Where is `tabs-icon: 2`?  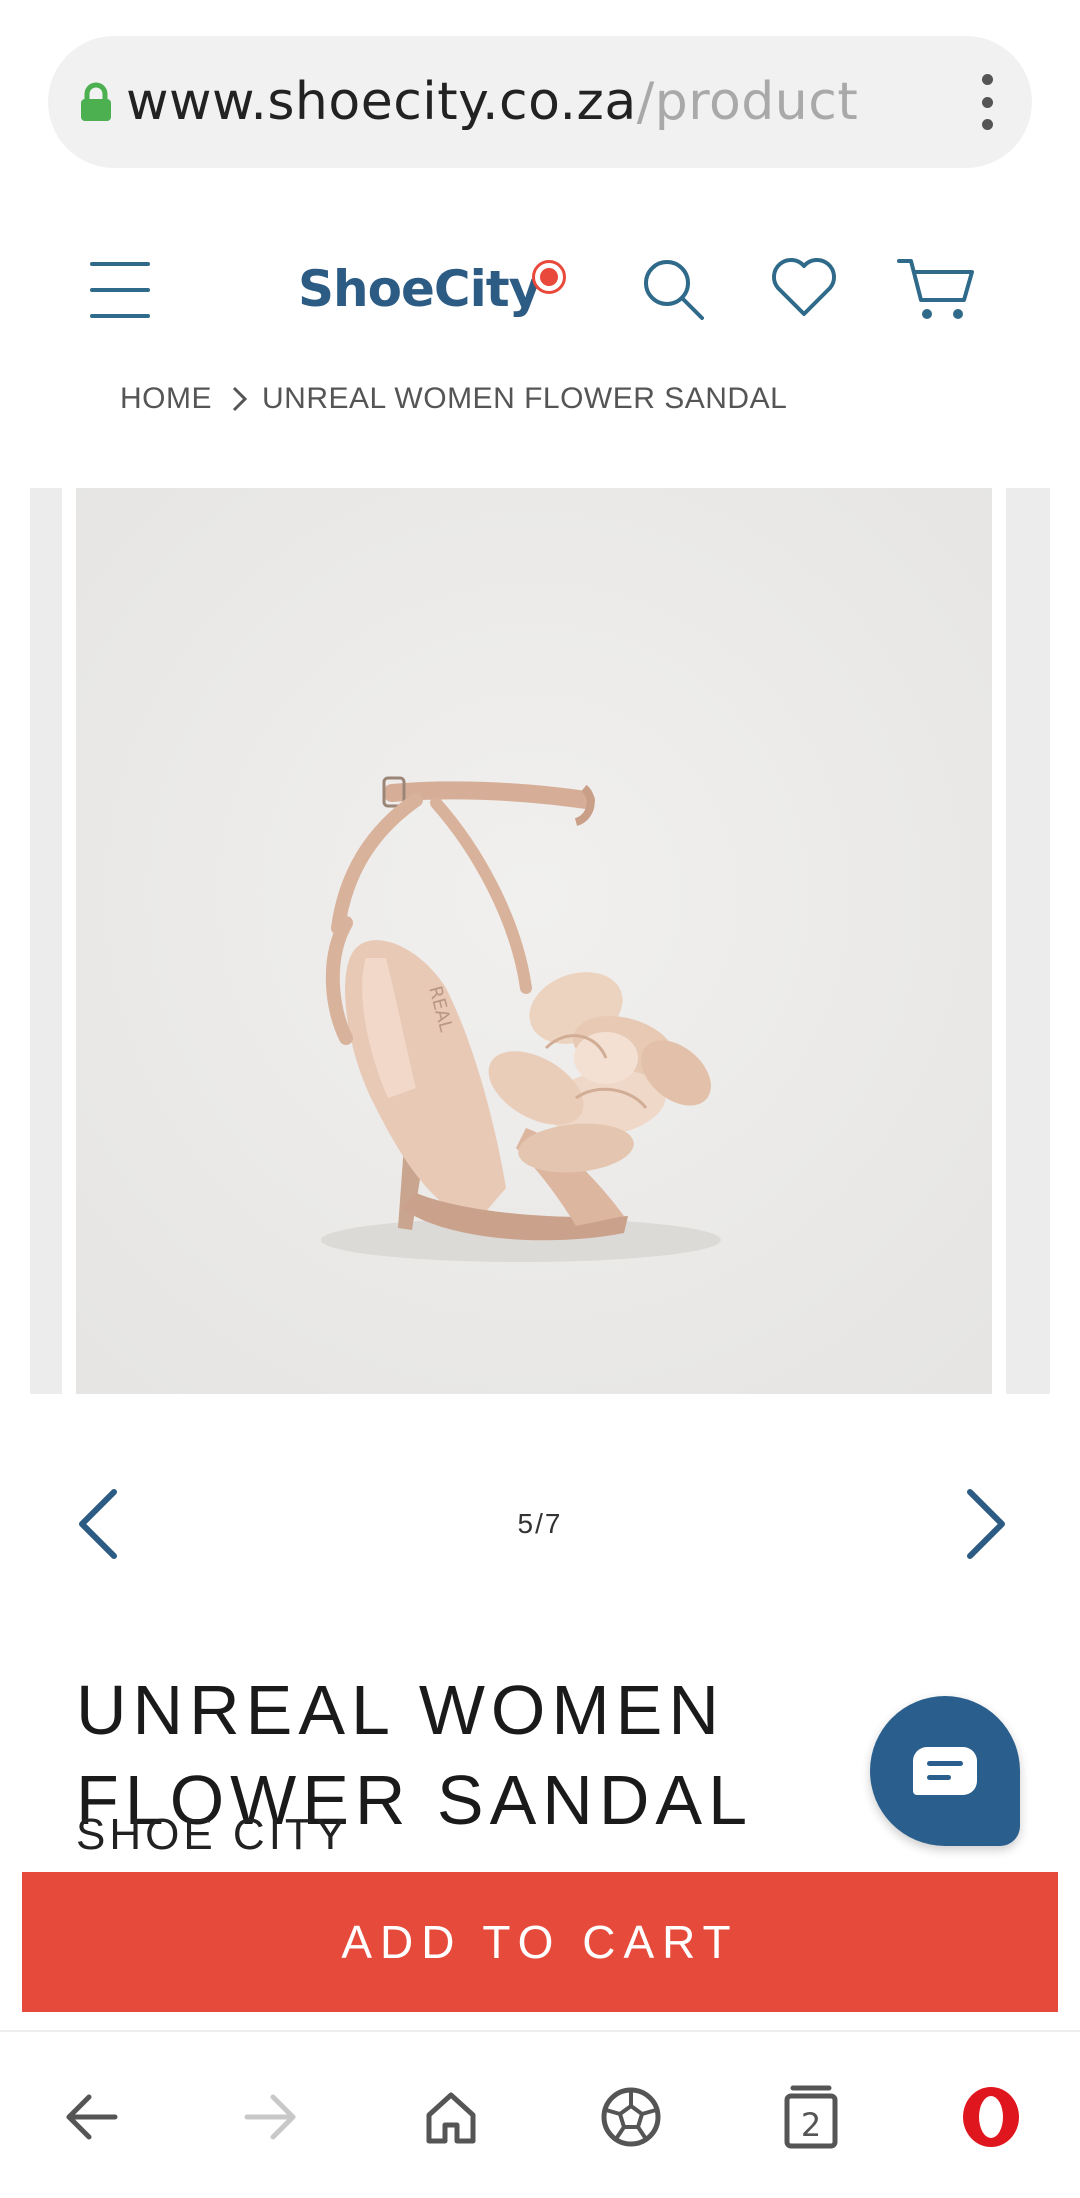 tabs-icon: 2 is located at coordinates (811, 2117).